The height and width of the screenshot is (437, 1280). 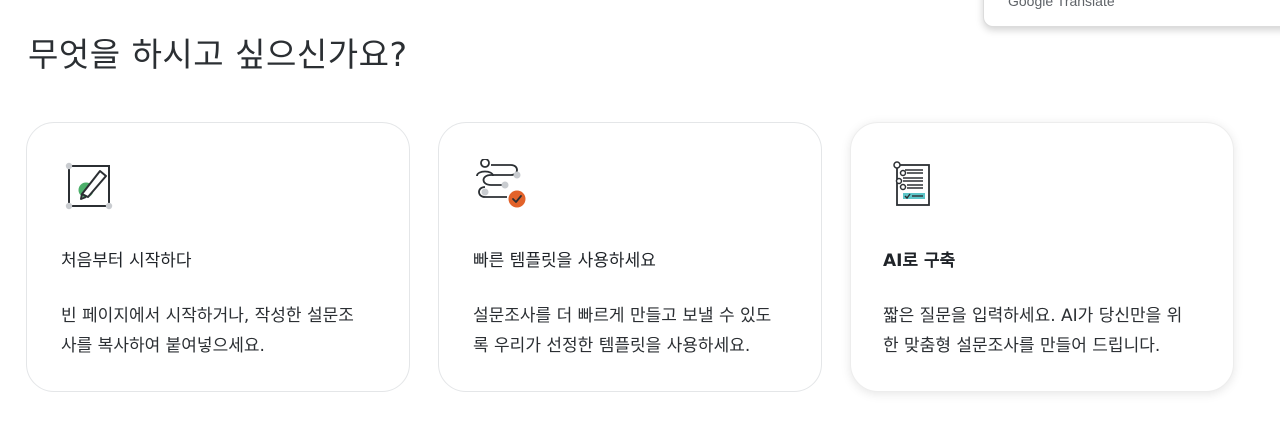 I want to click on card-description-line: 사를 복사하여 붙여넣으세요., so click(x=163, y=346).